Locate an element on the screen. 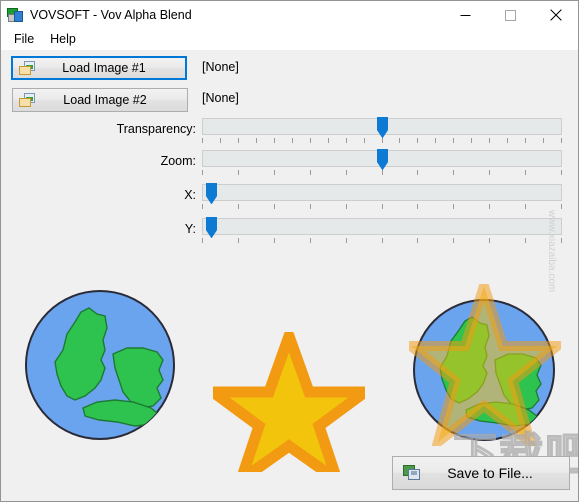 The width and height of the screenshot is (579, 502). title-bar: VOVSOFT - Vov Alpha Blend is located at coordinates (289, 15).